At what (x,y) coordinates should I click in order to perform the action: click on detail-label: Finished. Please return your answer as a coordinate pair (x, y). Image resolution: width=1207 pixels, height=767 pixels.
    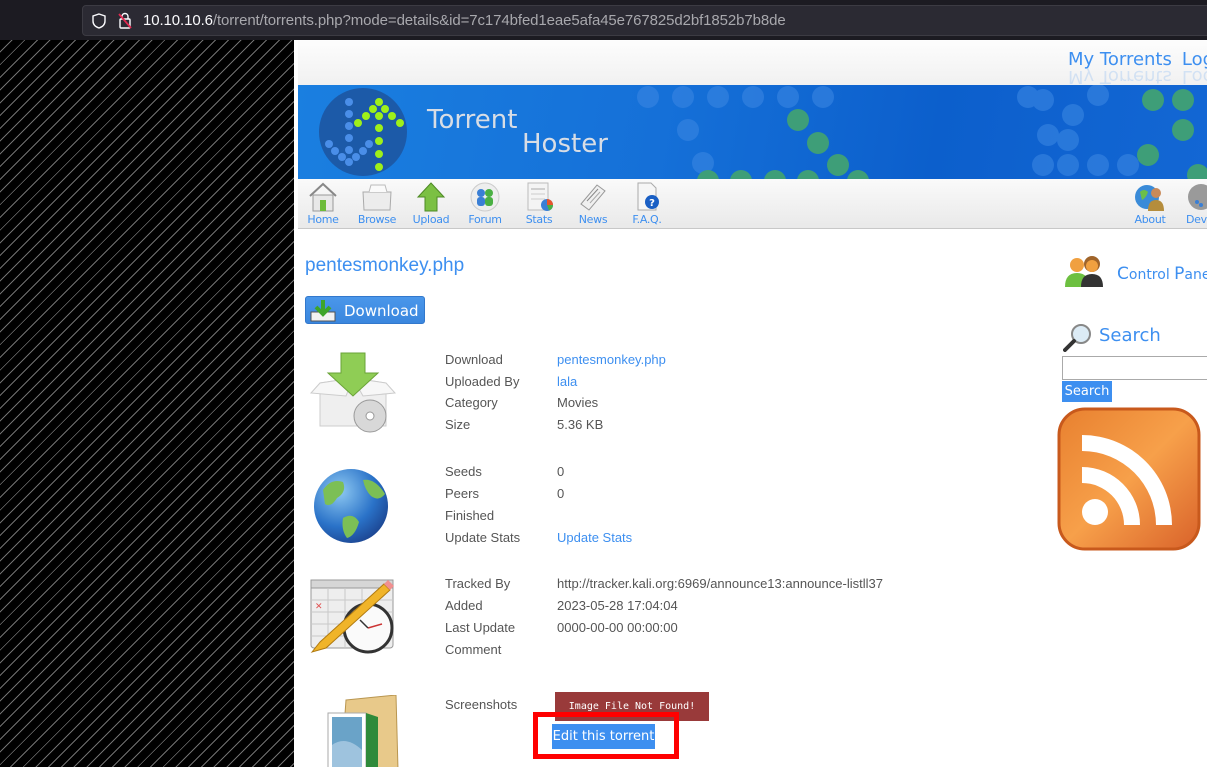
    Looking at the image, I should click on (470, 515).